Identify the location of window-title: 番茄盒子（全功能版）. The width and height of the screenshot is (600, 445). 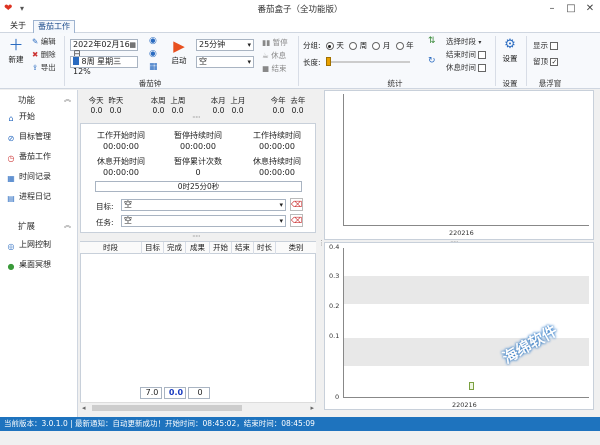
(300, 10).